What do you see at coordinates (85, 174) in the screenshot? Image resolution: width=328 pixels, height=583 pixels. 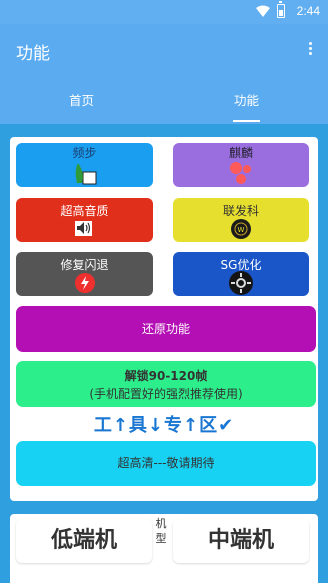 I see `shoes-icon` at bounding box center [85, 174].